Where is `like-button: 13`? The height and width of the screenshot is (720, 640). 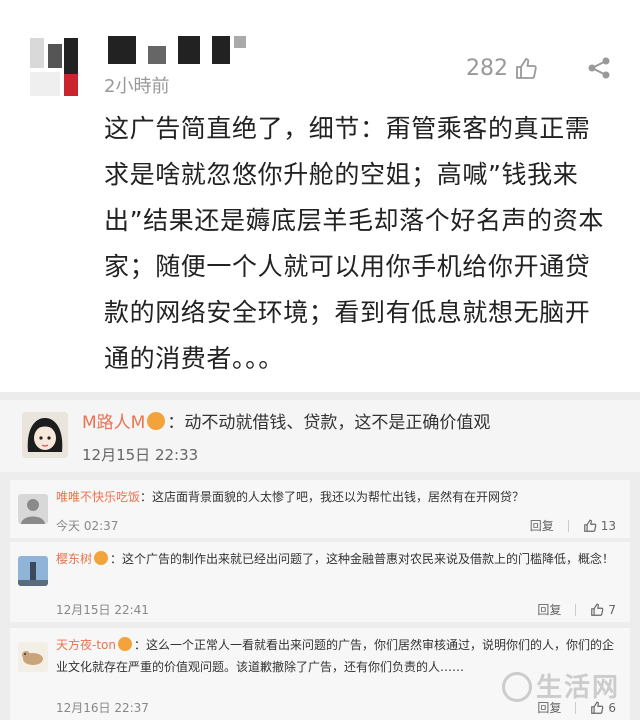
like-button: 13 is located at coordinates (599, 526).